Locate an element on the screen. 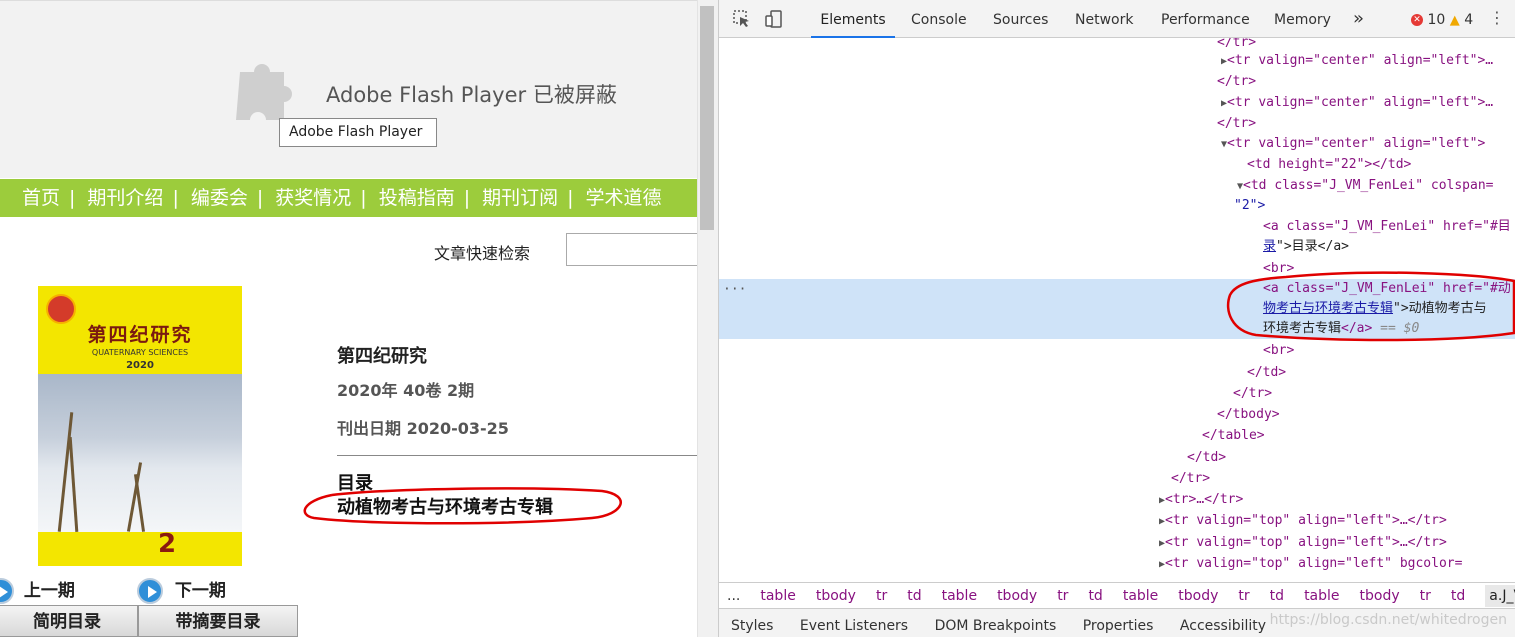 This screenshot has height=637, width=1515. prev-issue-button: 上一期 is located at coordinates (37, 590).